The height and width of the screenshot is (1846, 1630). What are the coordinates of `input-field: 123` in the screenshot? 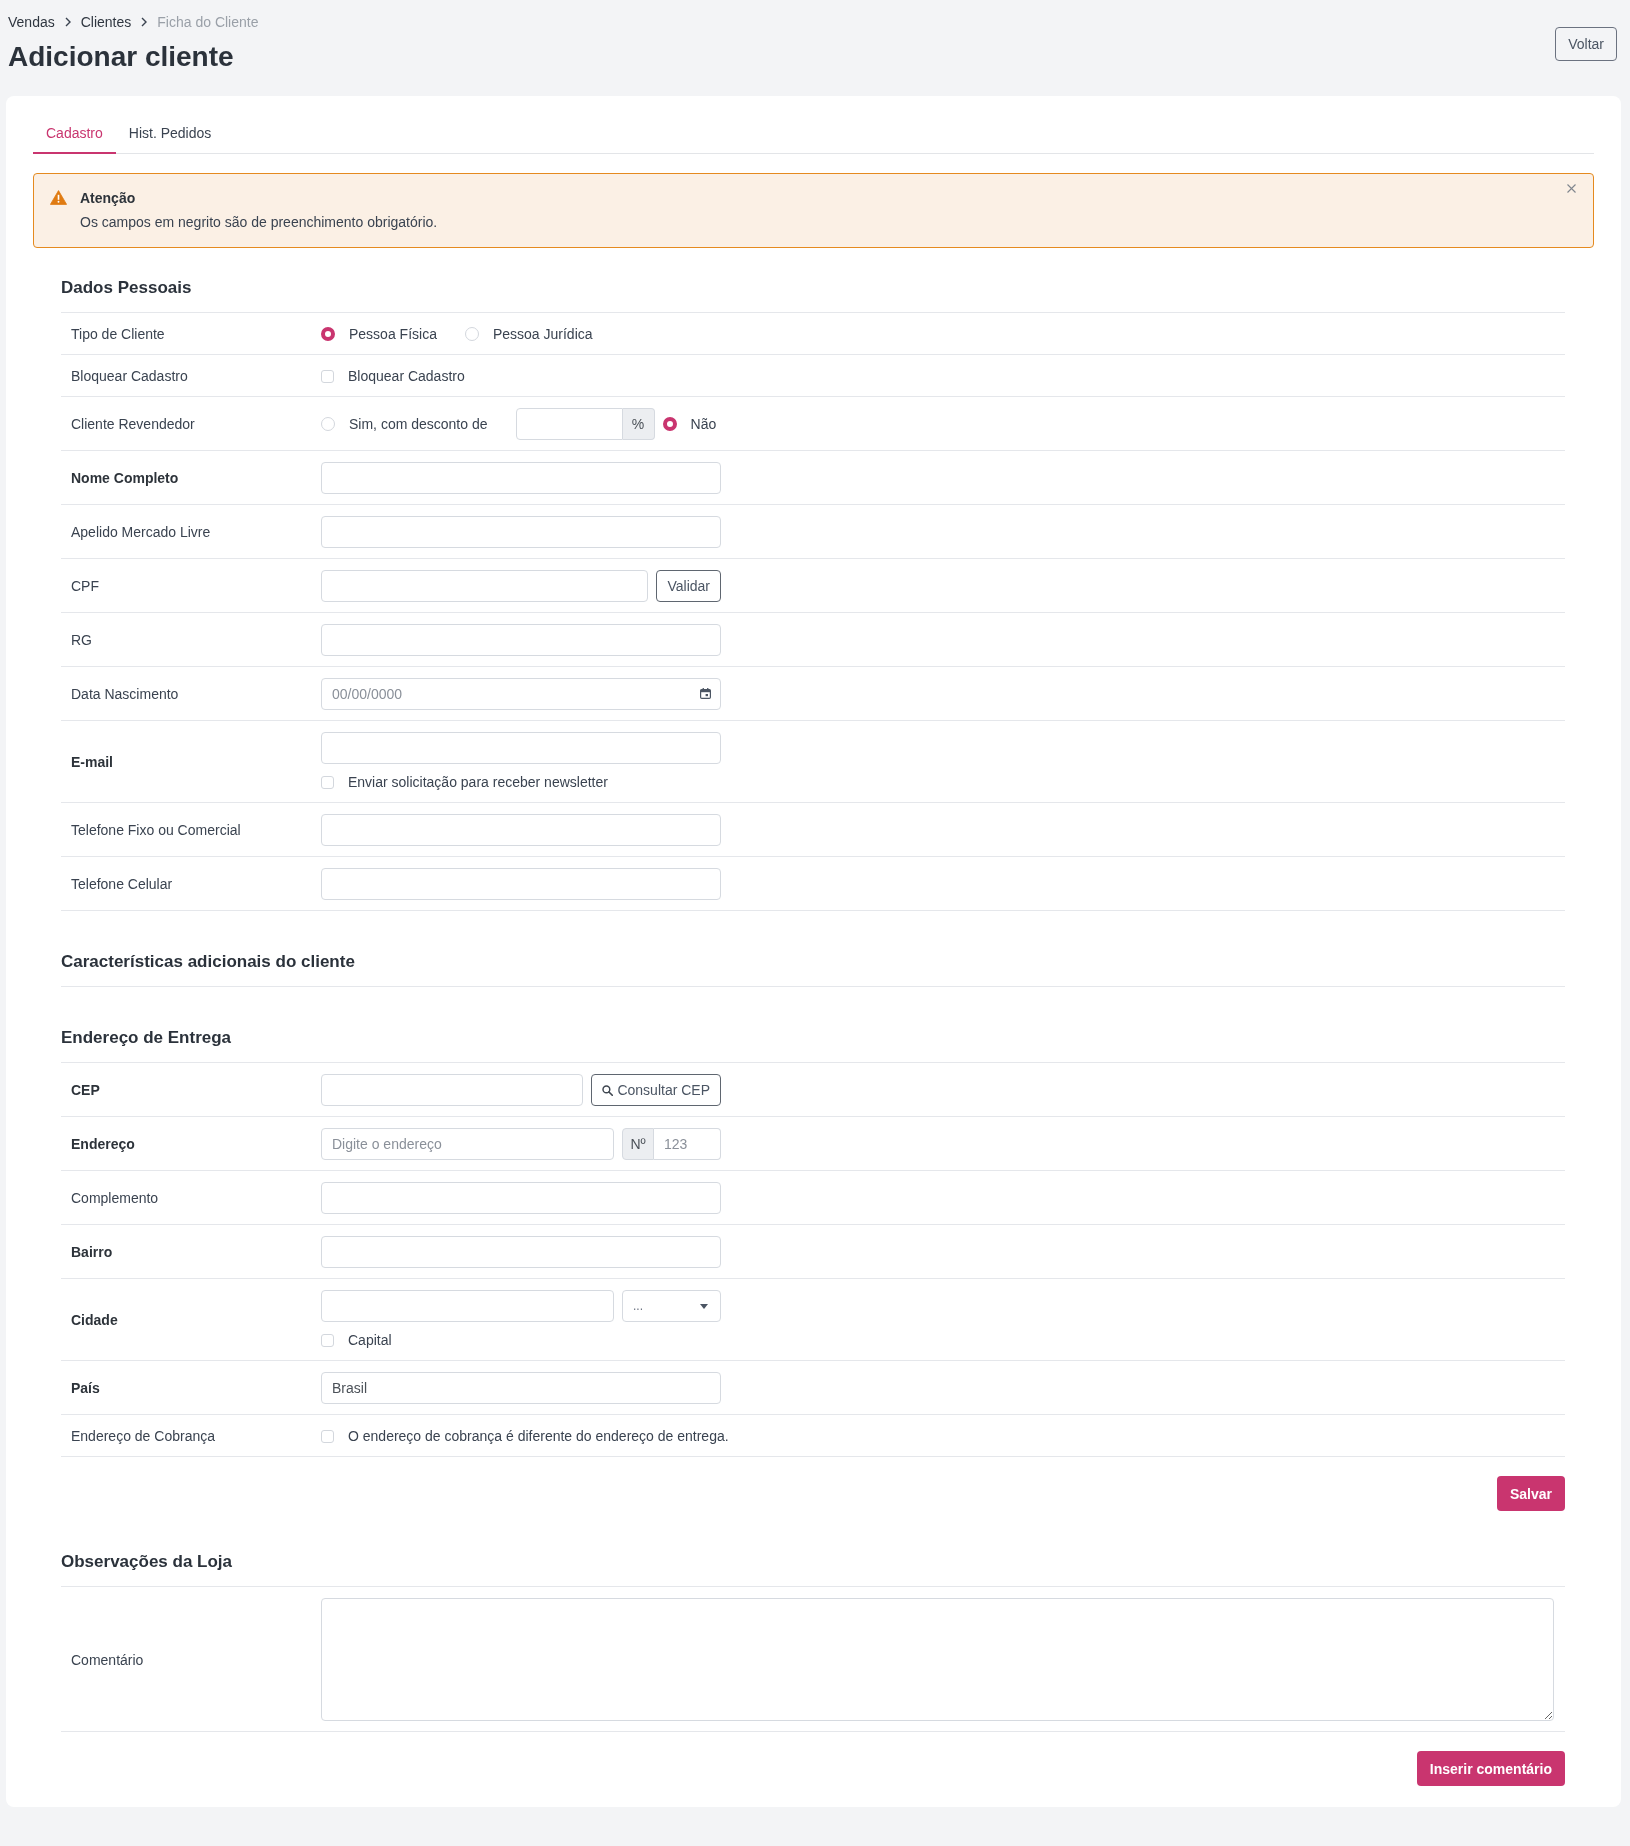 It's located at (687, 1144).